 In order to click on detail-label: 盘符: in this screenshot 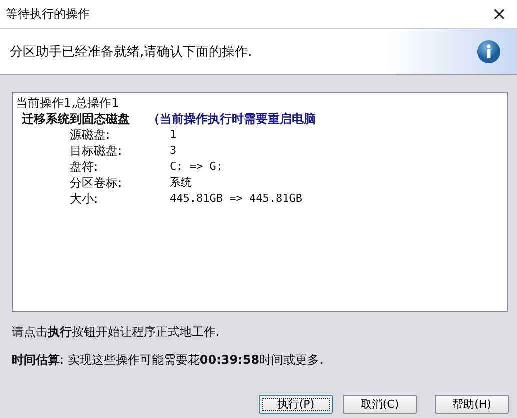, I will do `click(85, 167)`.